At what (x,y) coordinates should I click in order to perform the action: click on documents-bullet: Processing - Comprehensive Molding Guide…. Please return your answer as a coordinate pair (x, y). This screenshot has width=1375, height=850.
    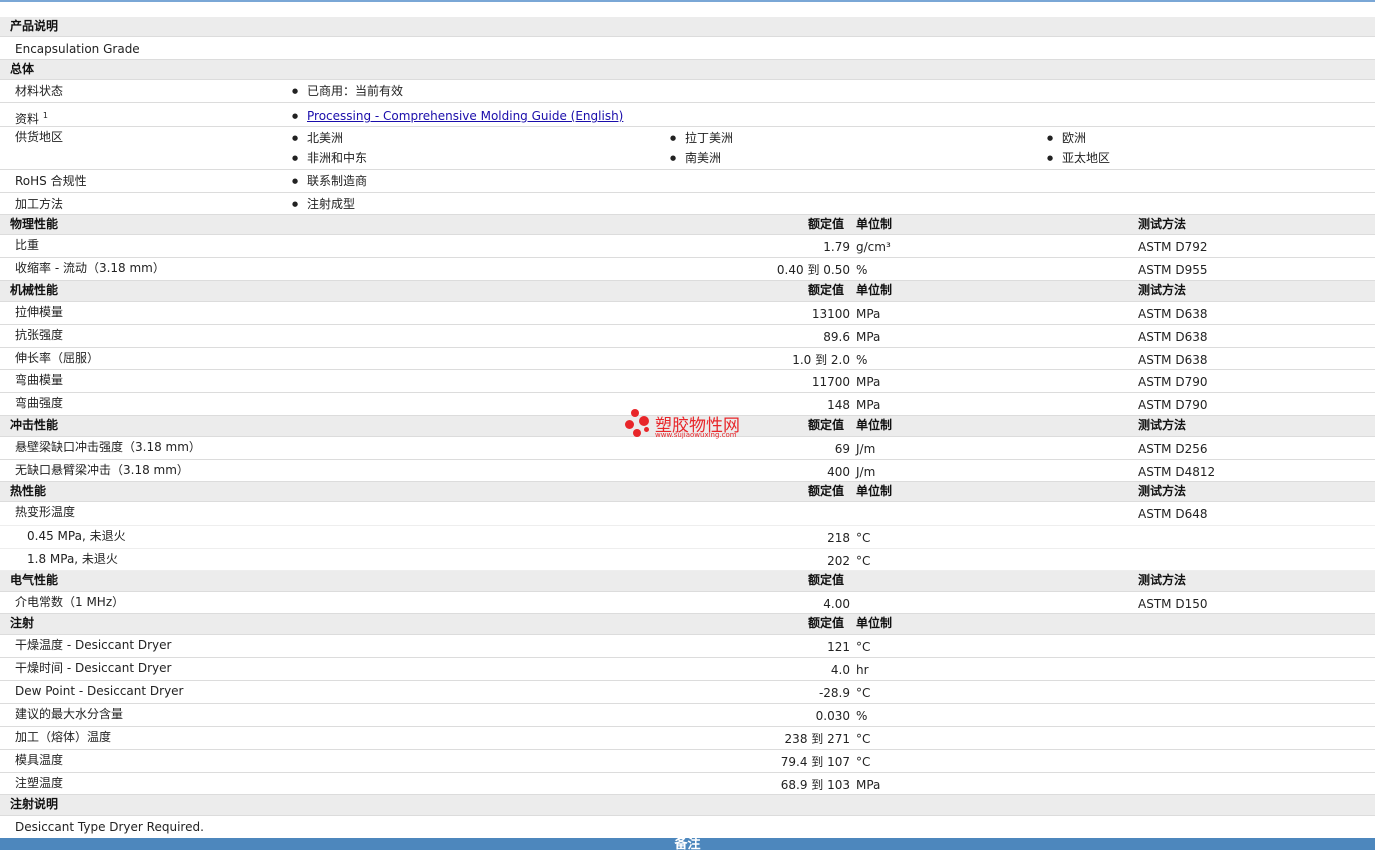
    Looking at the image, I should click on (457, 116).